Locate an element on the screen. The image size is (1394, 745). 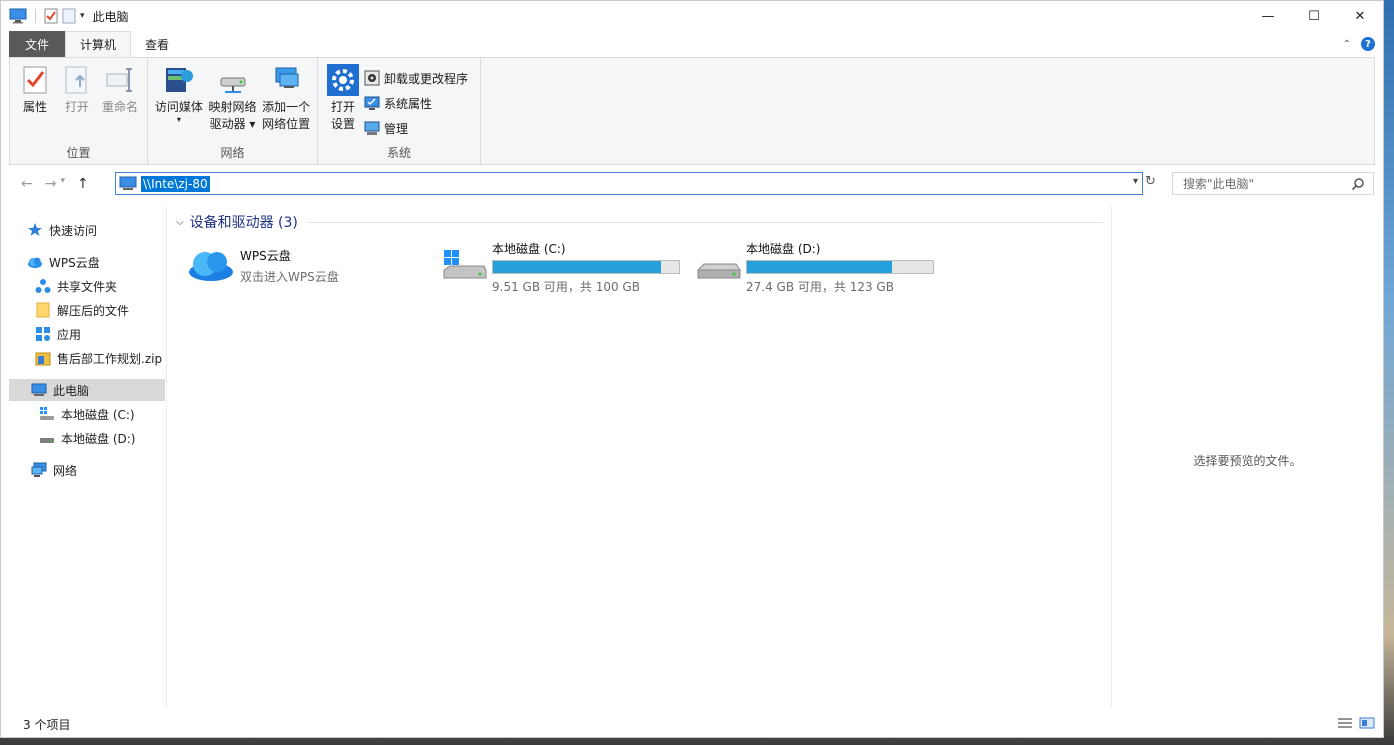
tile-name: WPS云盘 is located at coordinates (265, 256).